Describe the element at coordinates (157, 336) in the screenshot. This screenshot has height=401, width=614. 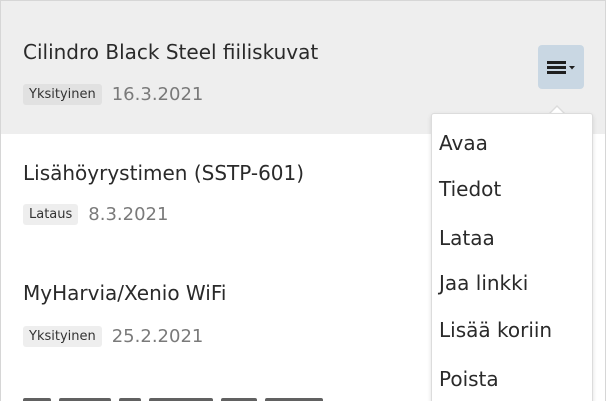
I see `item-date: 25.2.2021` at that location.